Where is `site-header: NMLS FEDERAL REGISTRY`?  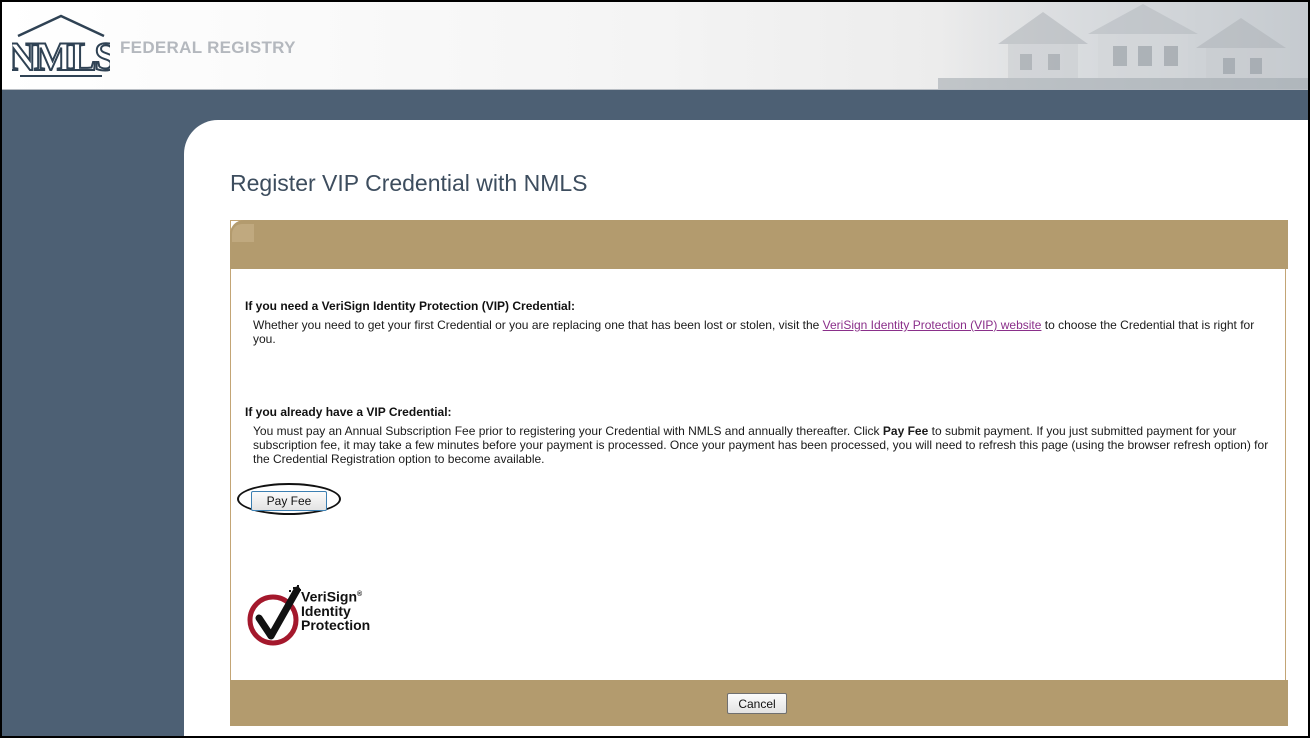
site-header: NMLS FEDERAL REGISTRY is located at coordinates (655, 46).